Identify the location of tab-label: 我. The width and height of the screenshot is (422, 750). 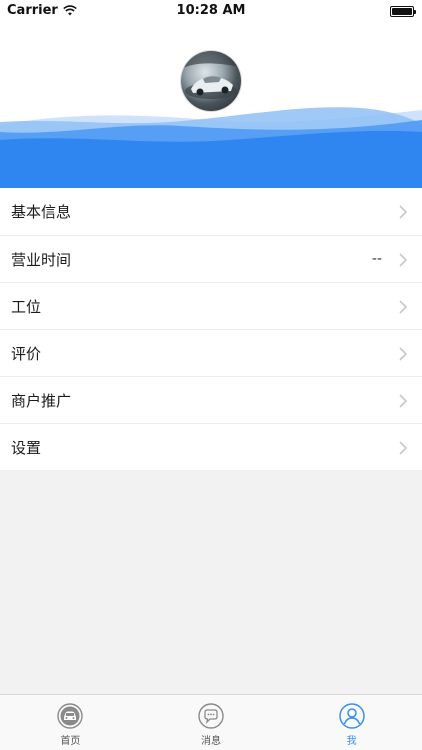
(351, 741).